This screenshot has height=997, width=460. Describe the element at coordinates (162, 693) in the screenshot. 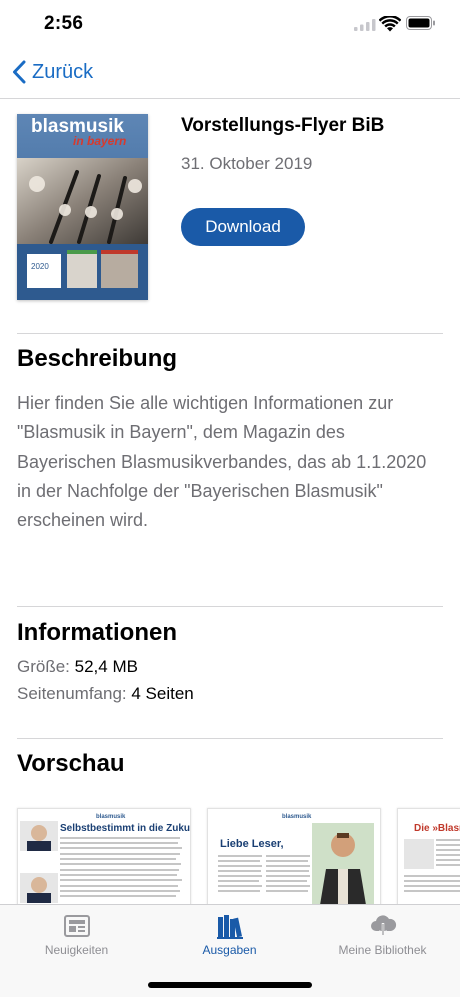

I see `pages-value: 4 Seiten` at that location.